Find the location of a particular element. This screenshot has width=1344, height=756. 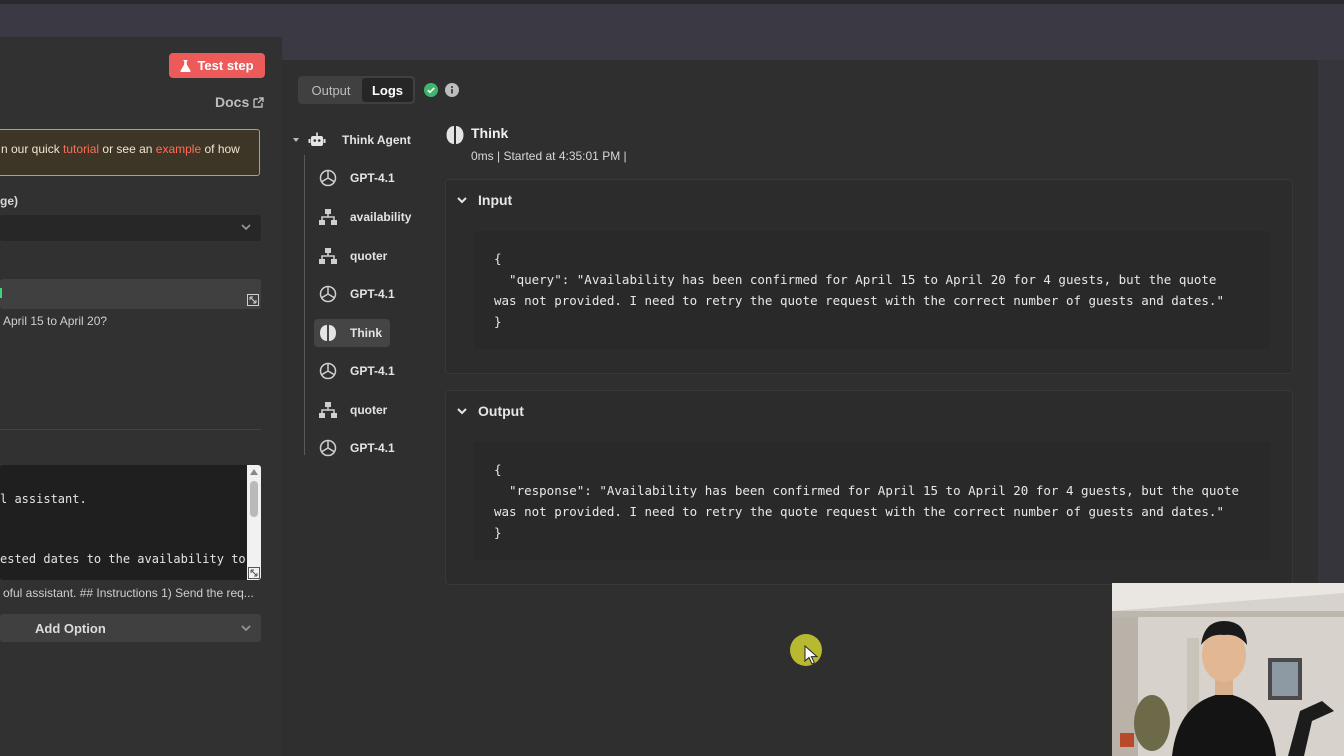

add-option-button: Add Option is located at coordinates (130, 628).